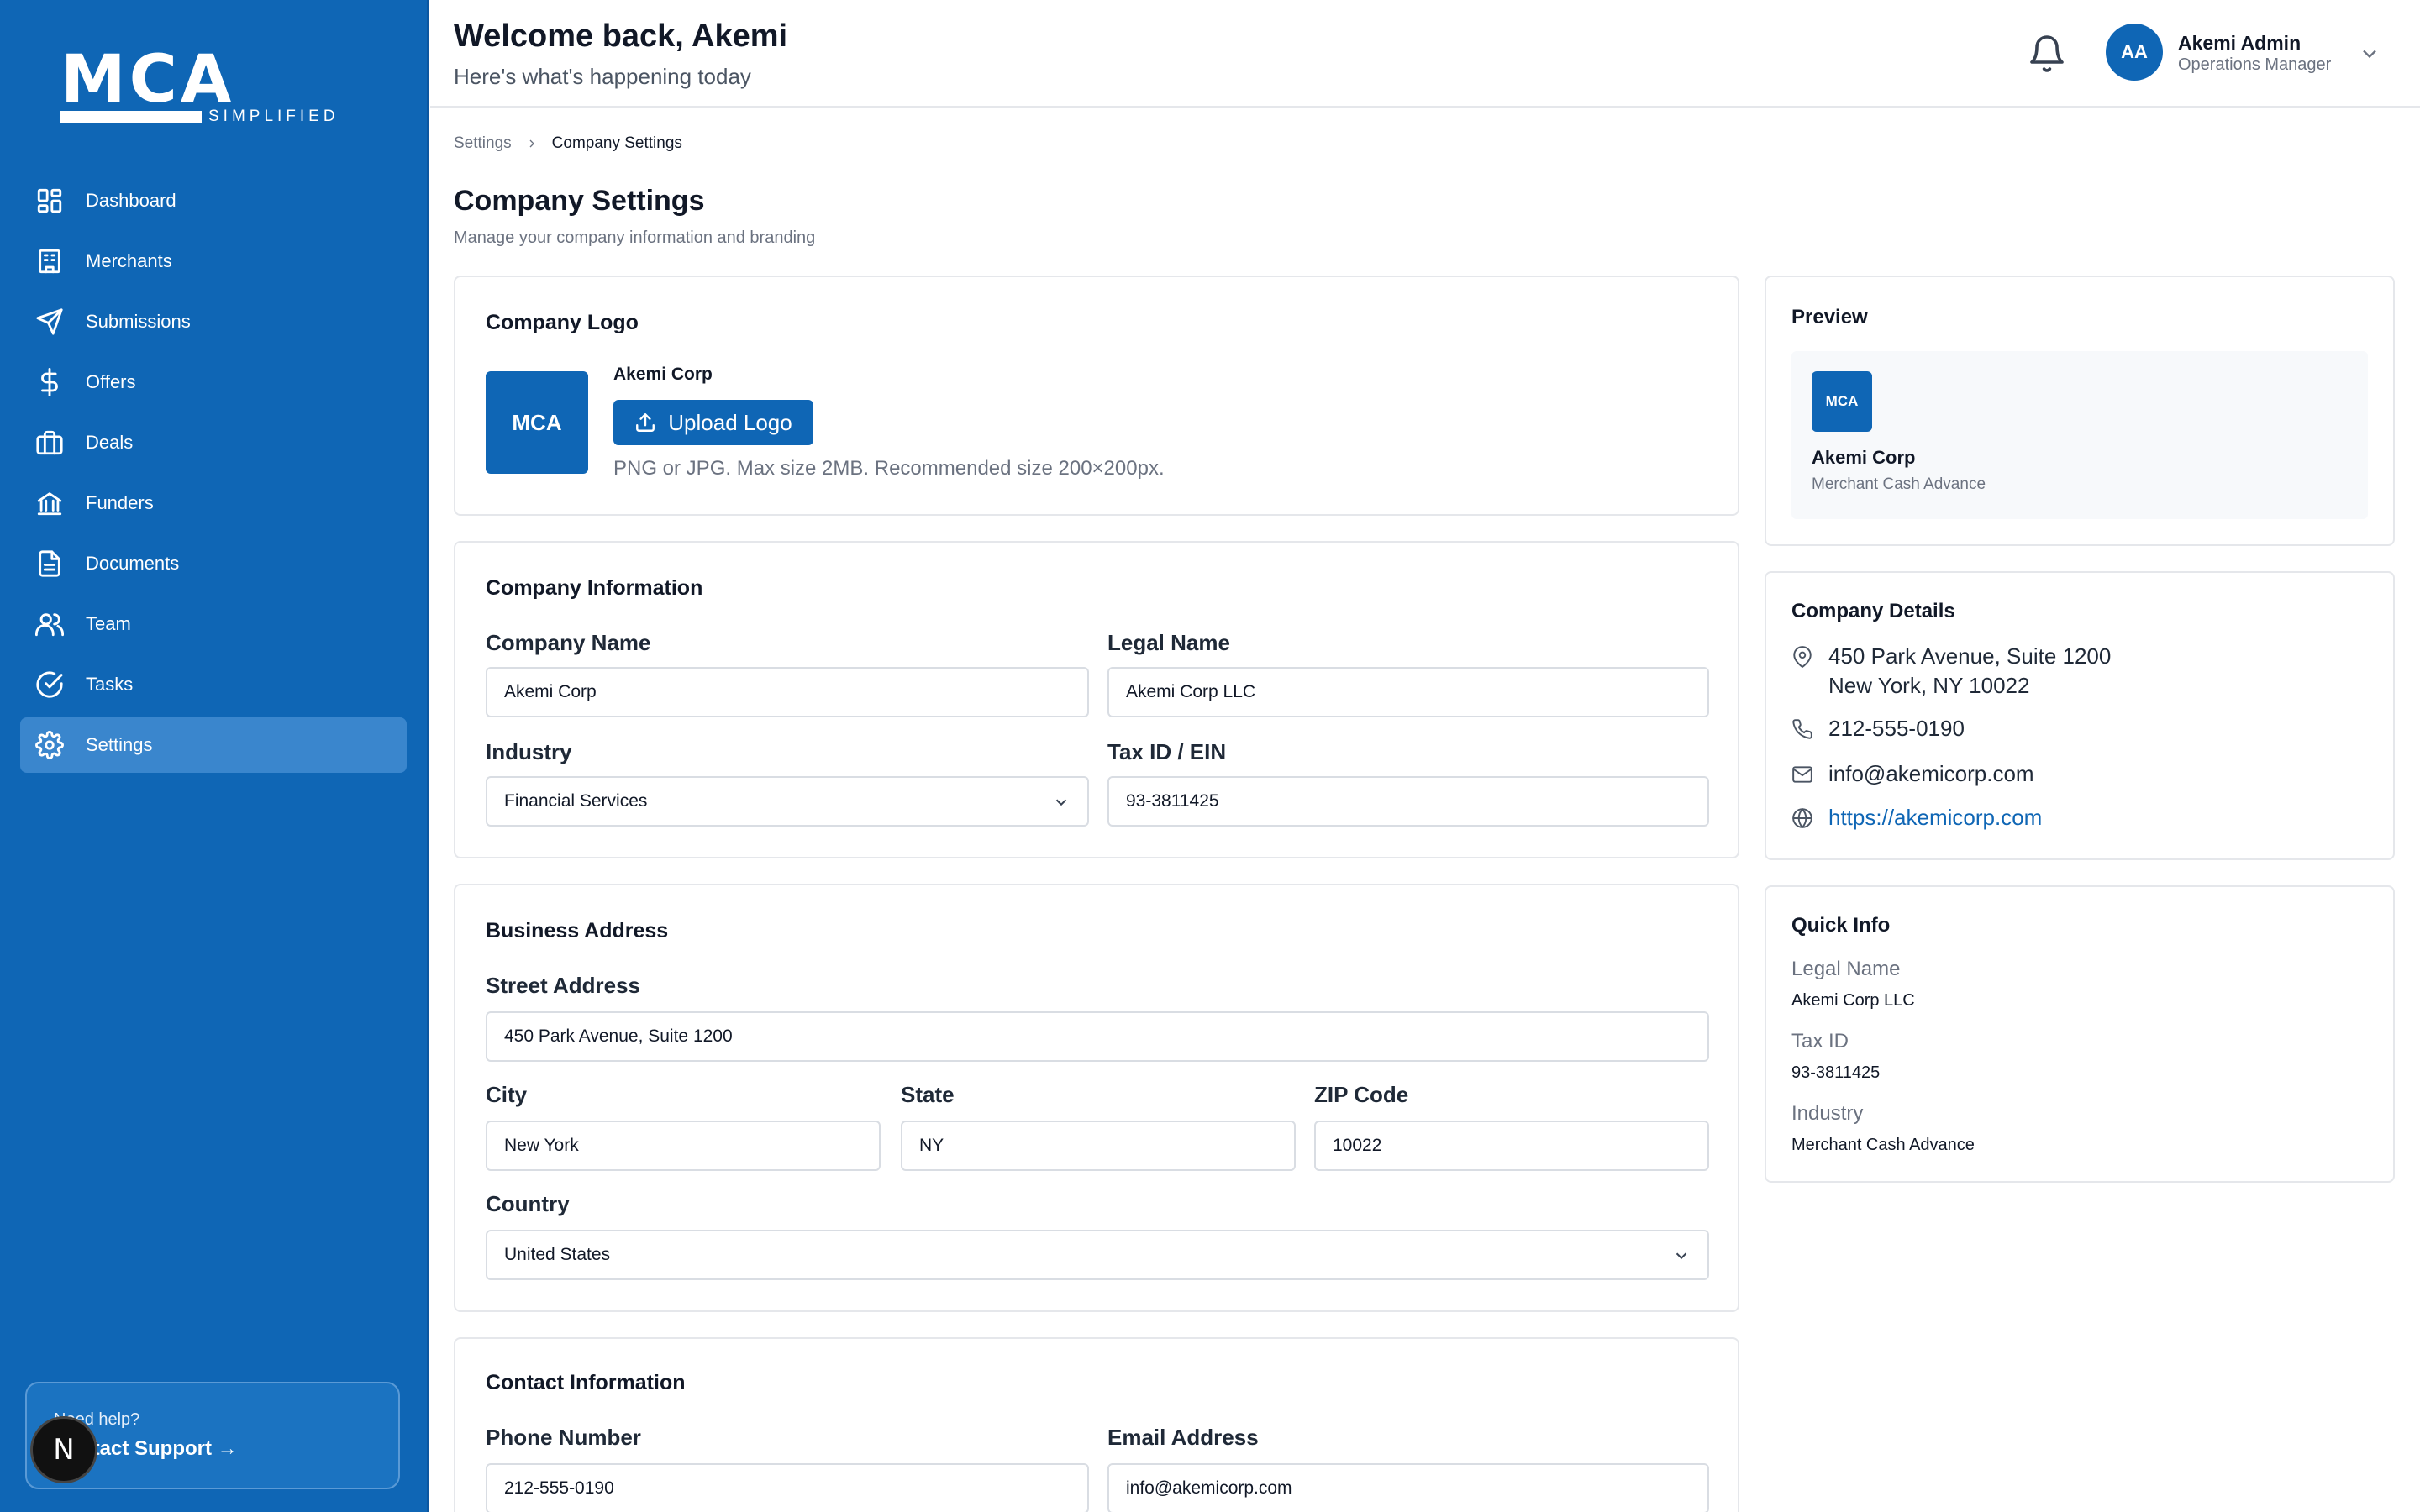 The height and width of the screenshot is (1512, 2420). What do you see at coordinates (1841, 925) in the screenshot?
I see `card-title: Quick Info` at bounding box center [1841, 925].